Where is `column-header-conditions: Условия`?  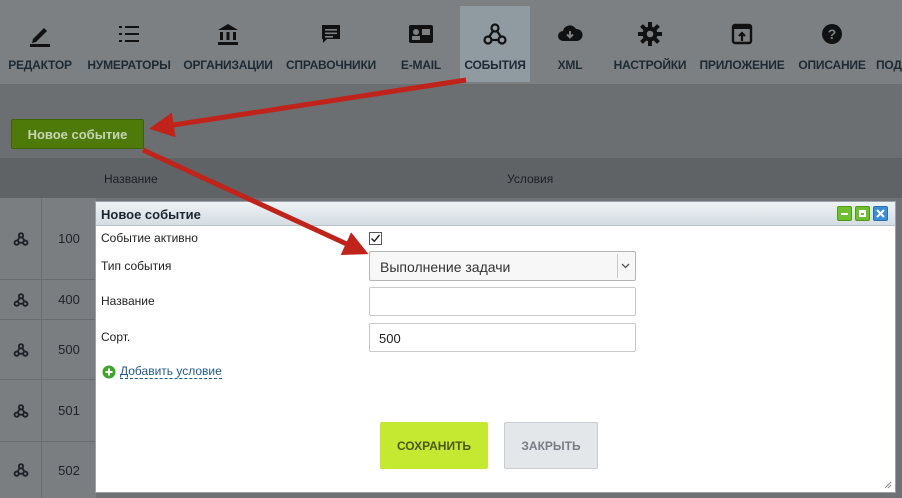
column-header-conditions: Условия is located at coordinates (530, 179).